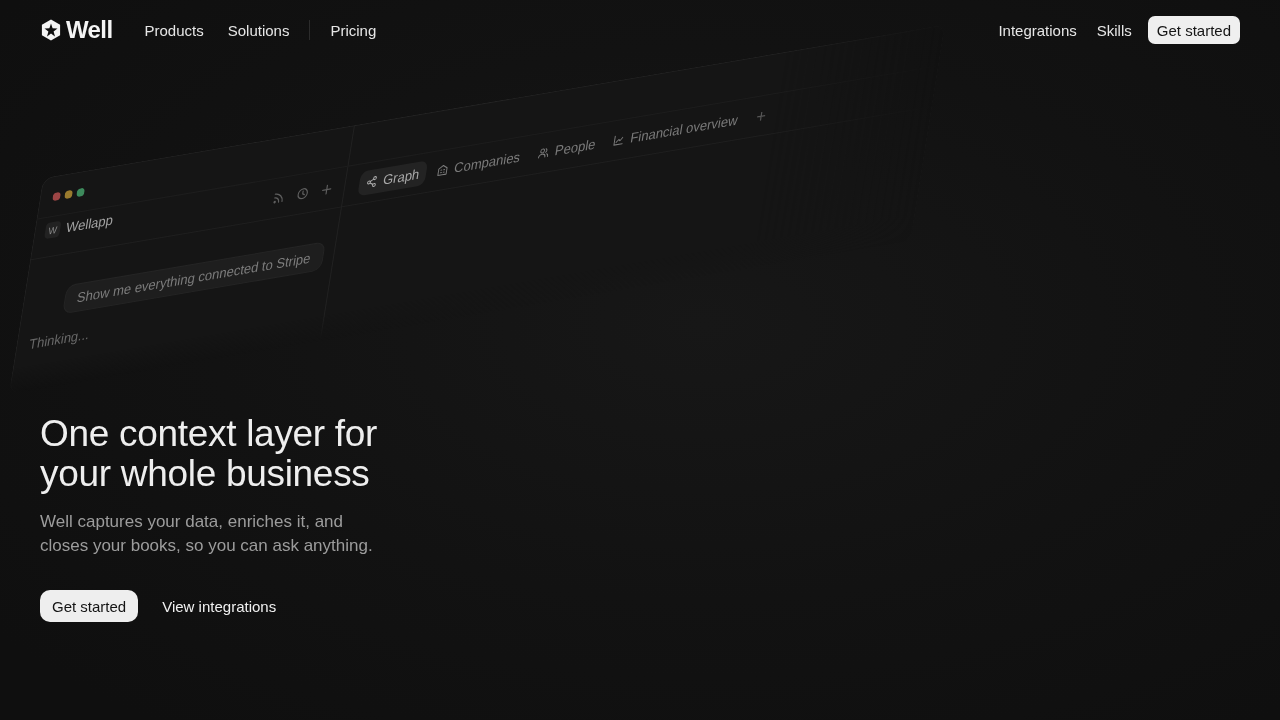 The image size is (1280, 720). What do you see at coordinates (353, 30) in the screenshot?
I see `nav-link: Pricing` at bounding box center [353, 30].